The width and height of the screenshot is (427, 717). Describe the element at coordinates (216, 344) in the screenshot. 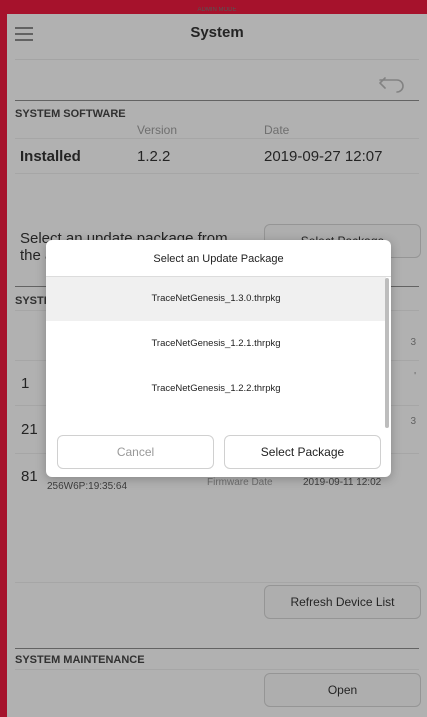

I see `package-item: TraceNetGenesis_1.2.1.thrpkg` at that location.